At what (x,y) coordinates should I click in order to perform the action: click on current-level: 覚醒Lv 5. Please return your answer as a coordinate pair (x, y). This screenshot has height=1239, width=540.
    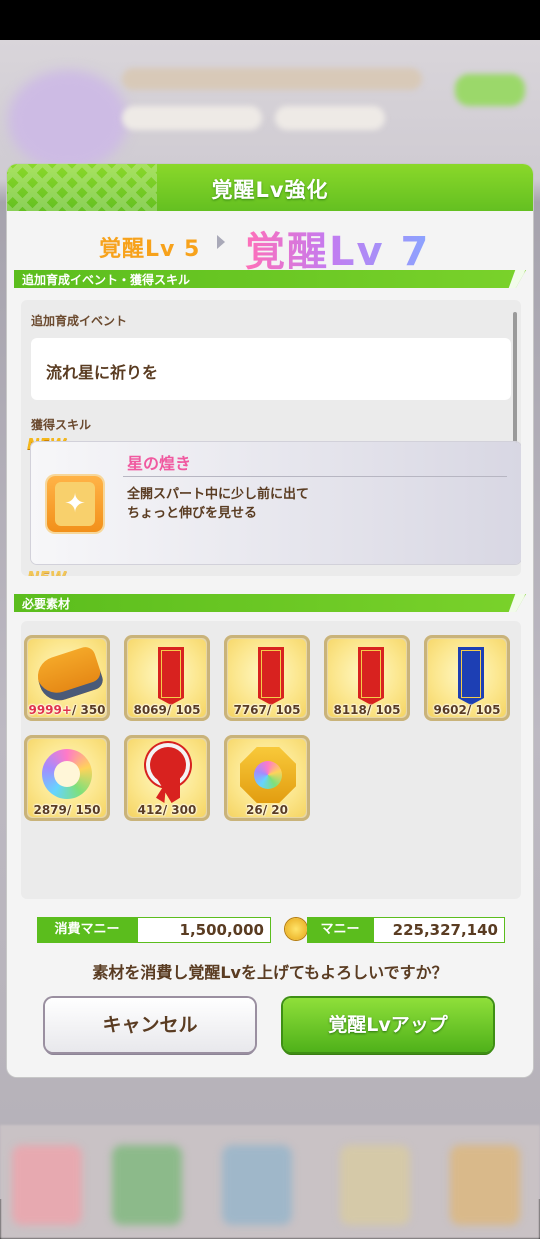
    Looking at the image, I should click on (150, 249).